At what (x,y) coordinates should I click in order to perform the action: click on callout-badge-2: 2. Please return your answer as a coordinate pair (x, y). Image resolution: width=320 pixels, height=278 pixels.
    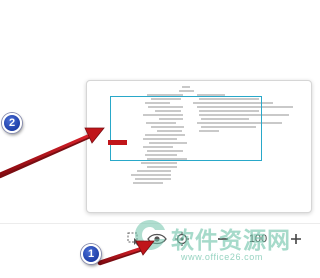
    Looking at the image, I should click on (12, 123).